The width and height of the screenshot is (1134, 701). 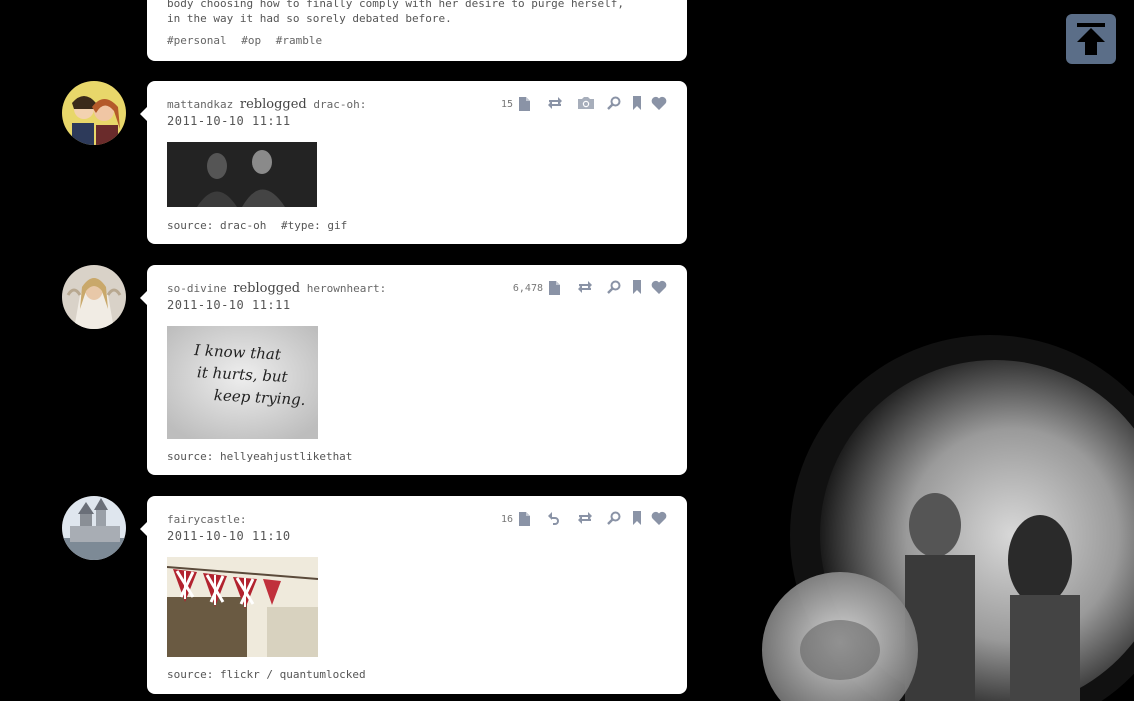 I want to click on post-actions: 16, so click(x=585, y=519).